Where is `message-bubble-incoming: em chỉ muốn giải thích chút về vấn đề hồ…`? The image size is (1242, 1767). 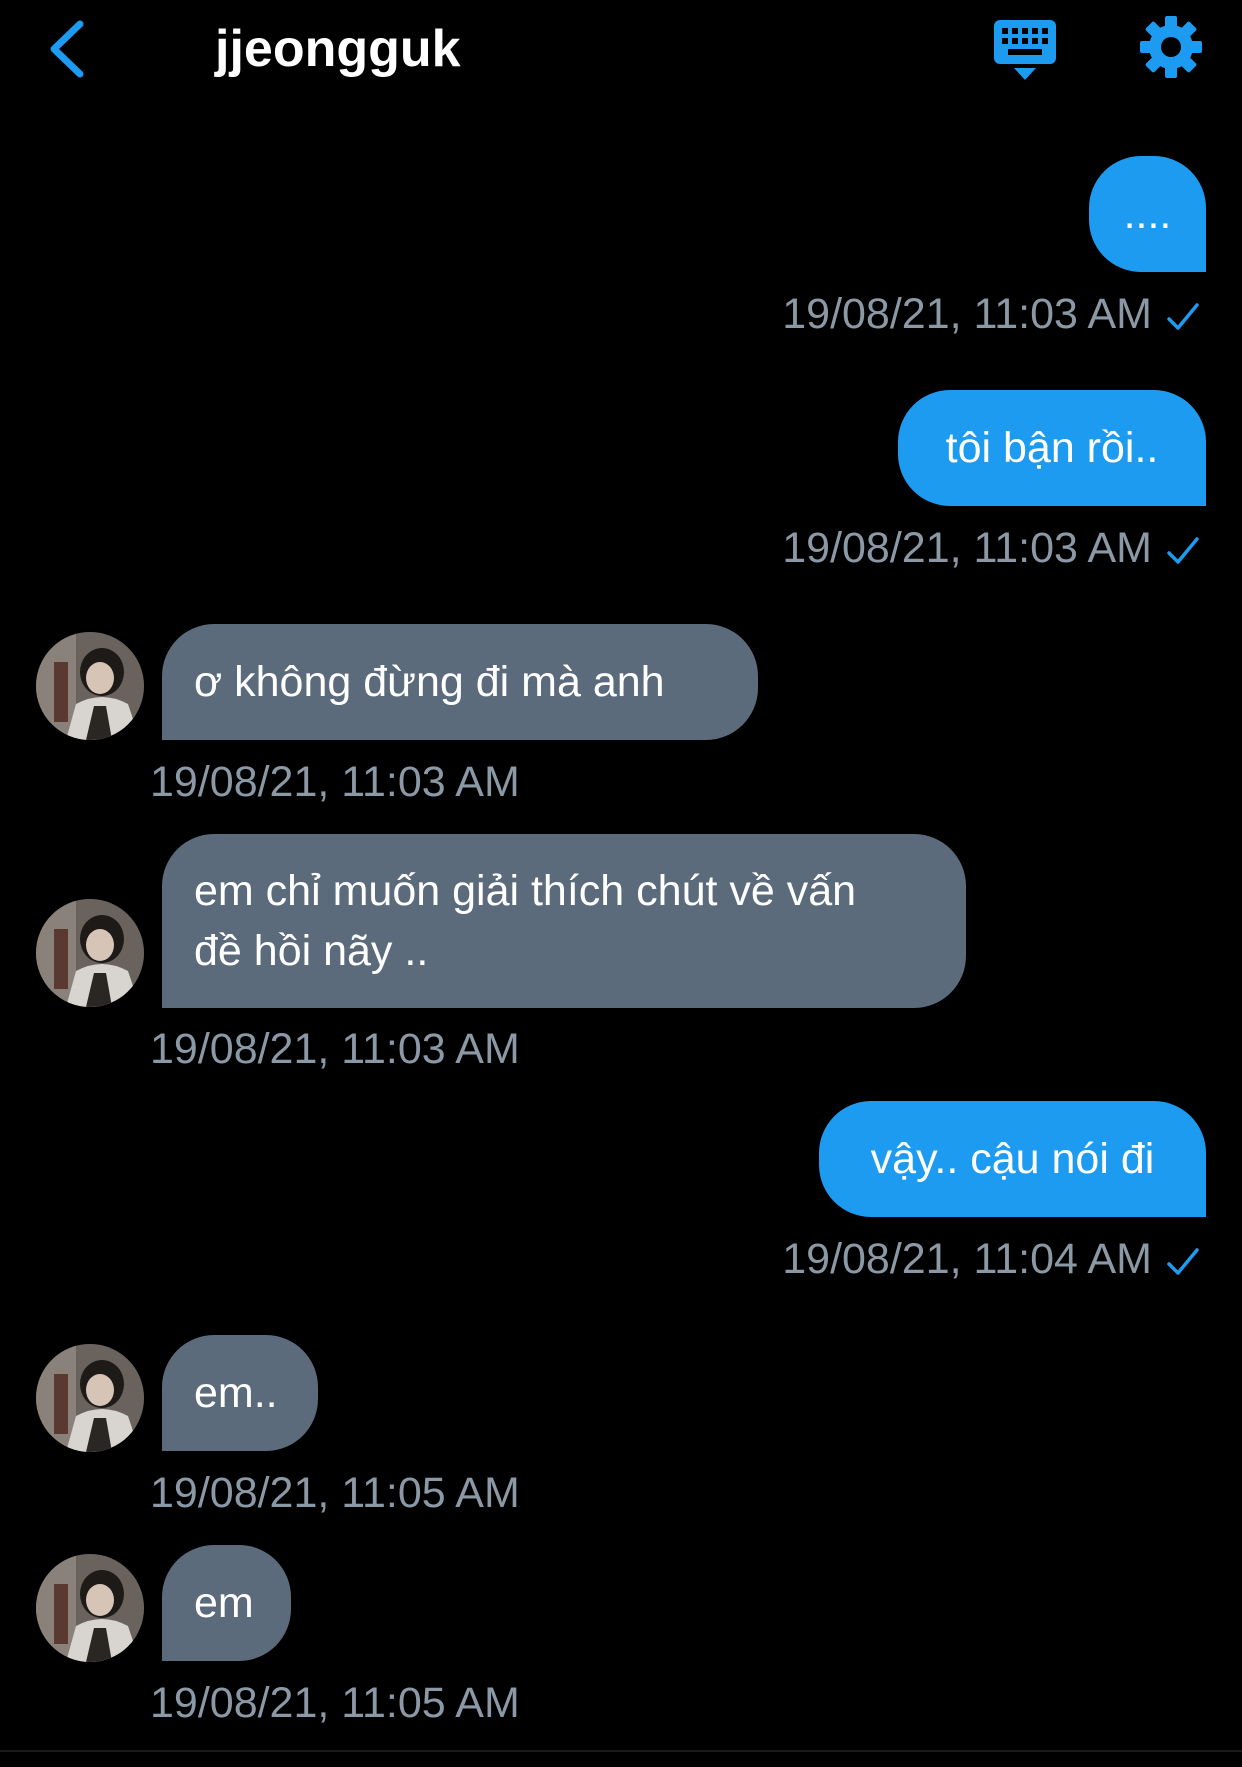 message-bubble-incoming: em chỉ muốn giải thích chút về vấn đề hồ… is located at coordinates (564, 921).